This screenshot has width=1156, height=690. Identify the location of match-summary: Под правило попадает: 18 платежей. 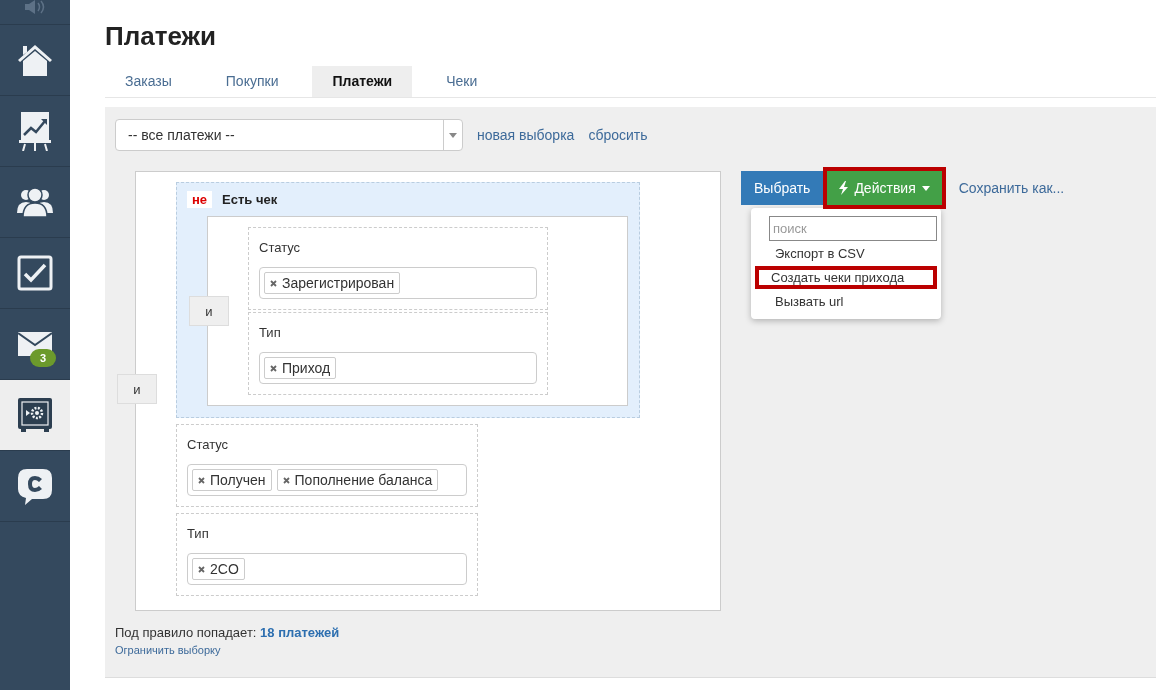
(228, 632).